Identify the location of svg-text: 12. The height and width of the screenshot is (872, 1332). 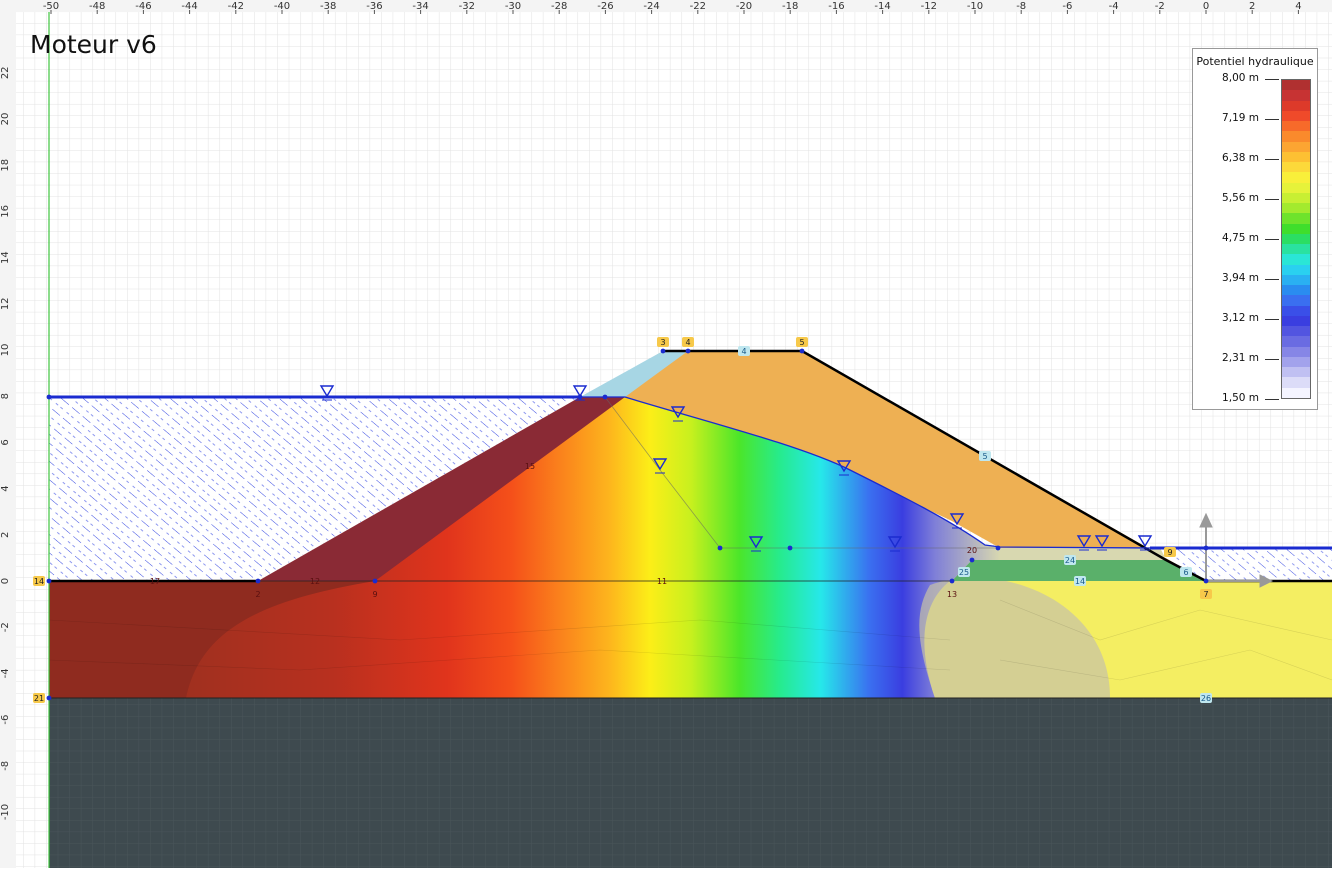
(315, 581).